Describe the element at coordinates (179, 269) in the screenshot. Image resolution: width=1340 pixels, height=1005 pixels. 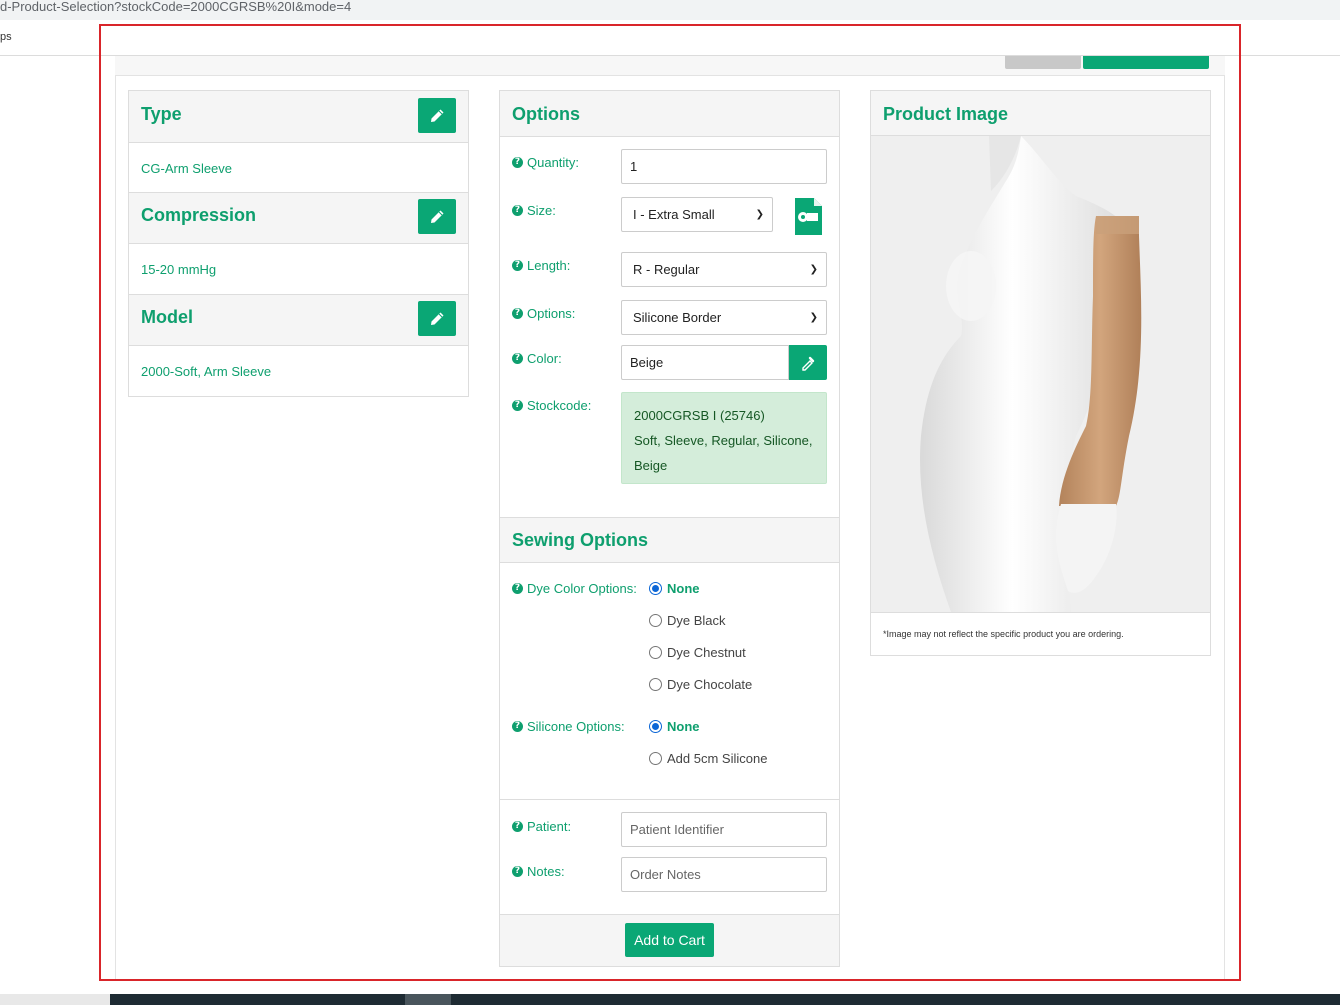
I see `compression-value: 15-20 mmHg` at that location.